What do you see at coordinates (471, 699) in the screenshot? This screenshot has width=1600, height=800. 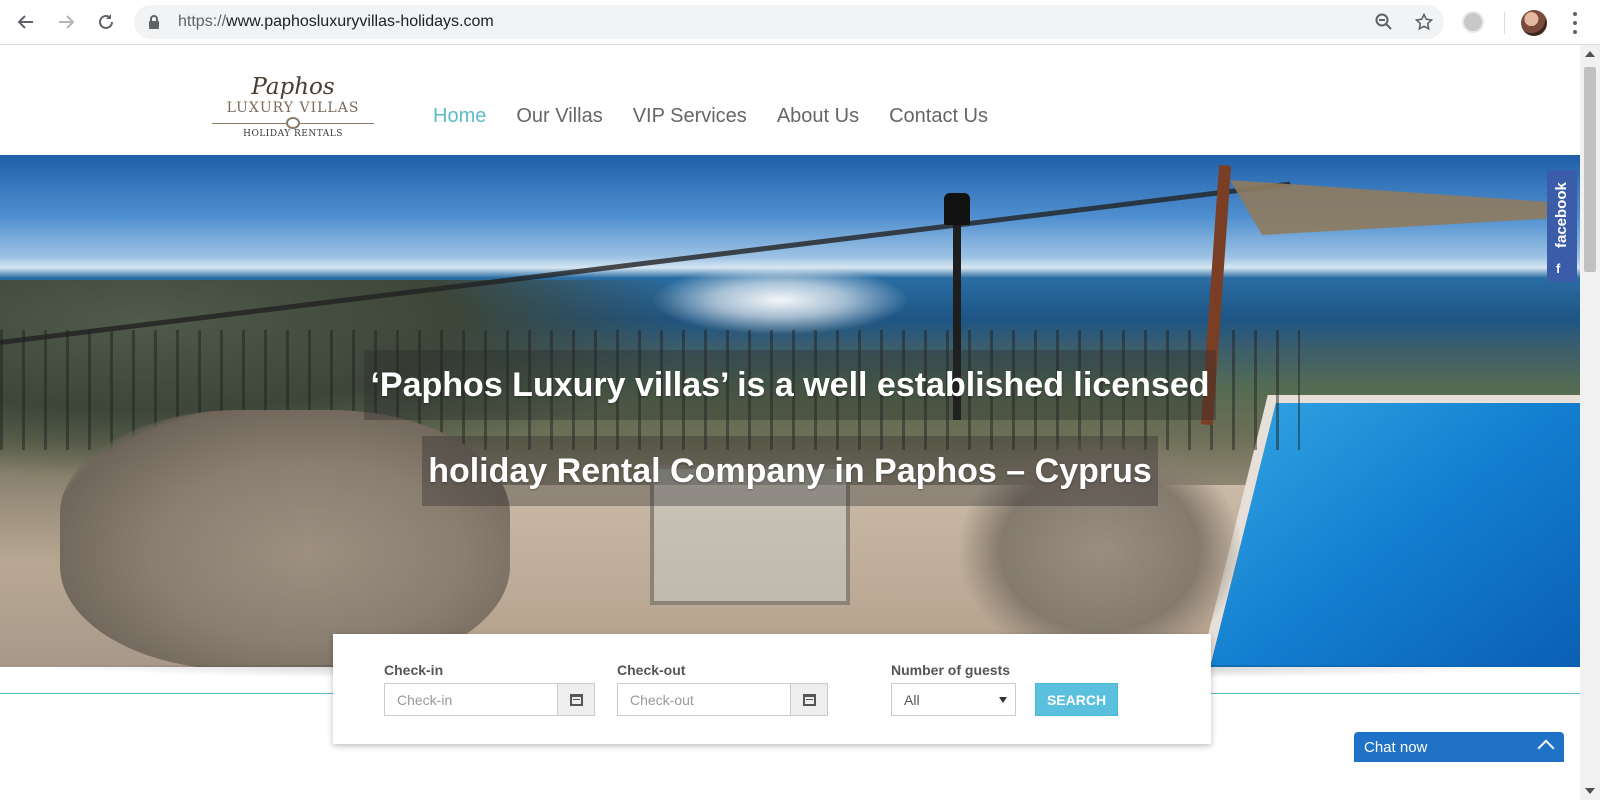 I see `checkin-input: Check-in` at bounding box center [471, 699].